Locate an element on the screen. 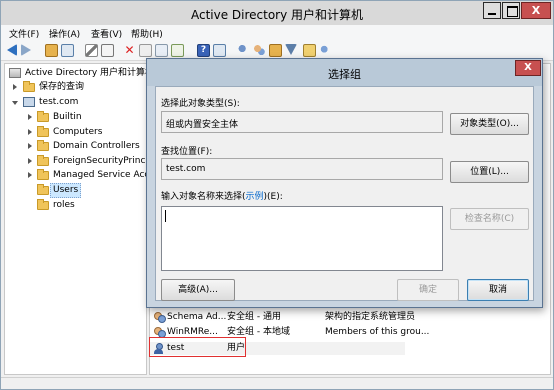 The height and width of the screenshot is (390, 554). tree-node-foreign-security: ForeignSecurityPrincipals is located at coordinates (78, 161).